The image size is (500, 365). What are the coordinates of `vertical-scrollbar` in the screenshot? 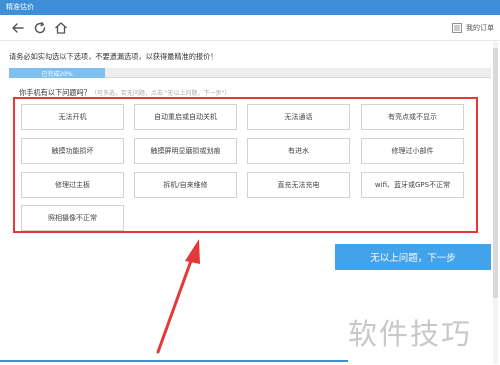 It's located at (495, 203).